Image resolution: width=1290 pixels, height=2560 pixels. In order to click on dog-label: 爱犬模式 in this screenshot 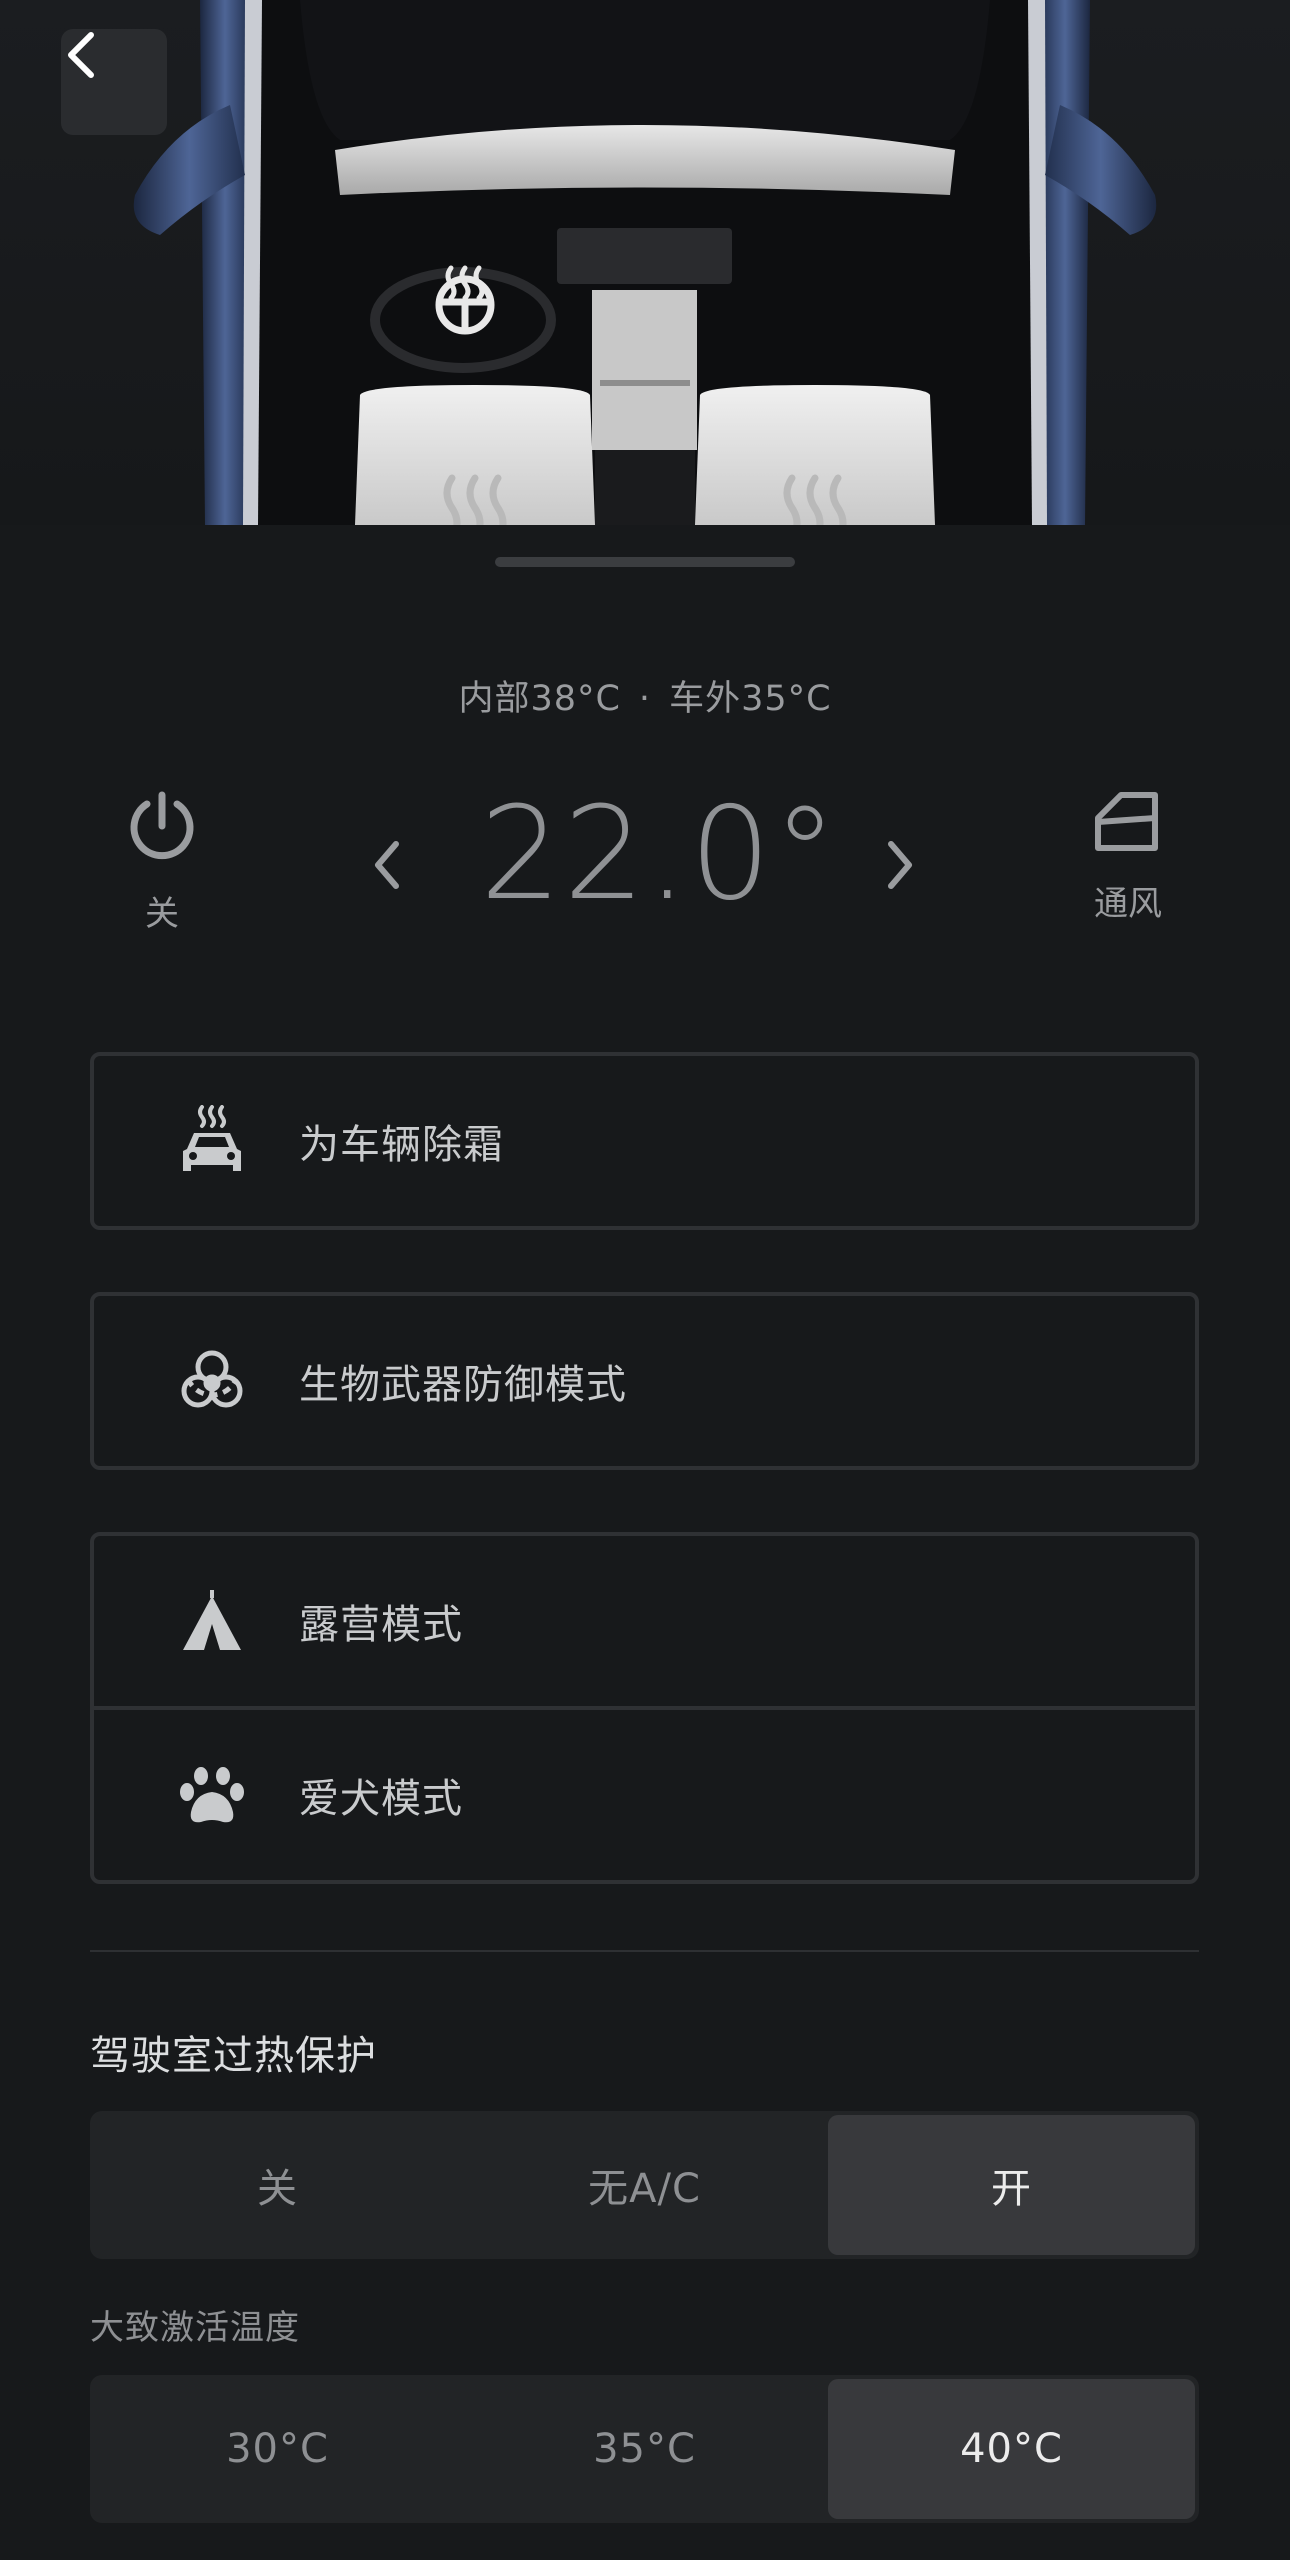, I will do `click(381, 1799)`.